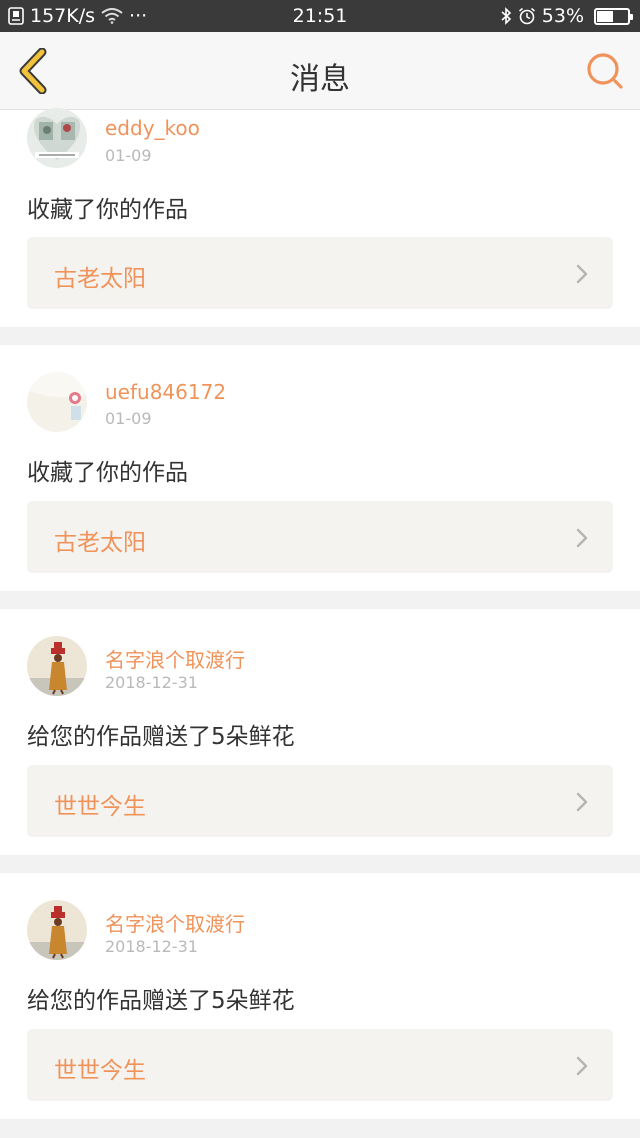  Describe the element at coordinates (506, 16) in the screenshot. I see `bluetooth-icon` at that location.